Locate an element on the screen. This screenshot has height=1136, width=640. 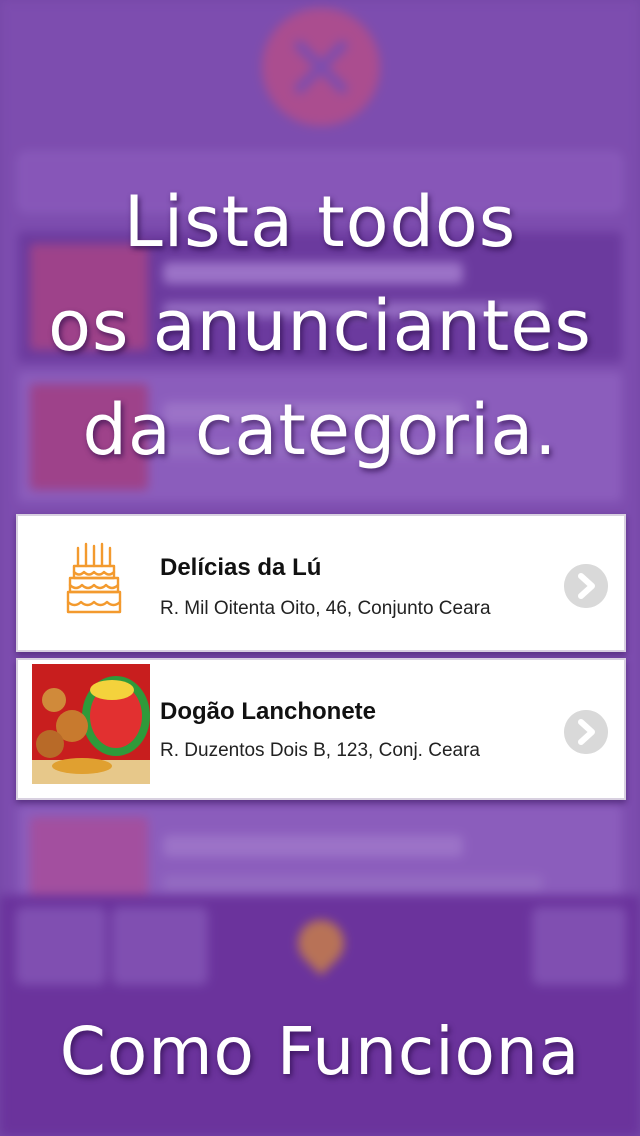
listing-name: Dogão Lanchonete is located at coordinates (268, 711).